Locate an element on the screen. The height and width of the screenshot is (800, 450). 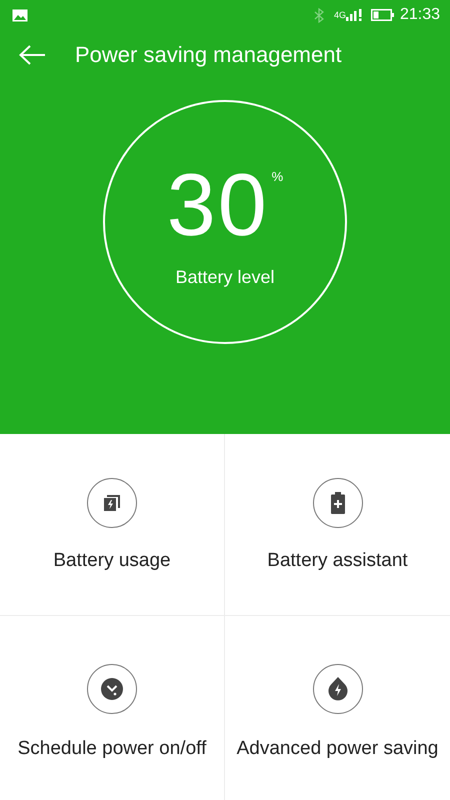
percent-sign: % is located at coordinates (278, 176).